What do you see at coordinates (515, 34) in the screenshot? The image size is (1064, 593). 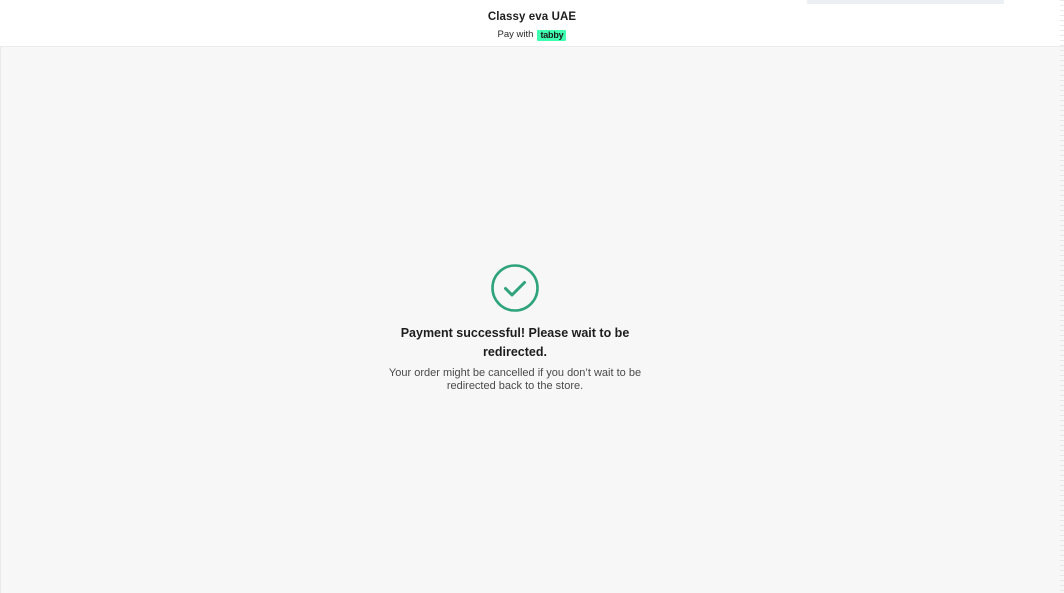 I see `pay-with-label: Pay with` at bounding box center [515, 34].